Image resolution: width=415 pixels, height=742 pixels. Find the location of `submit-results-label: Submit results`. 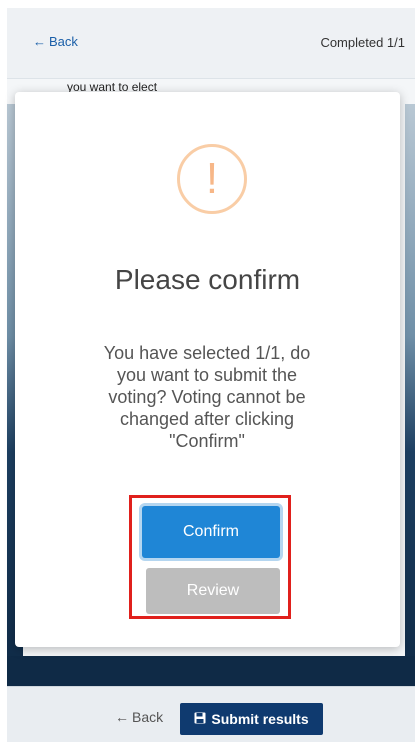

submit-results-label: Submit results is located at coordinates (260, 719).